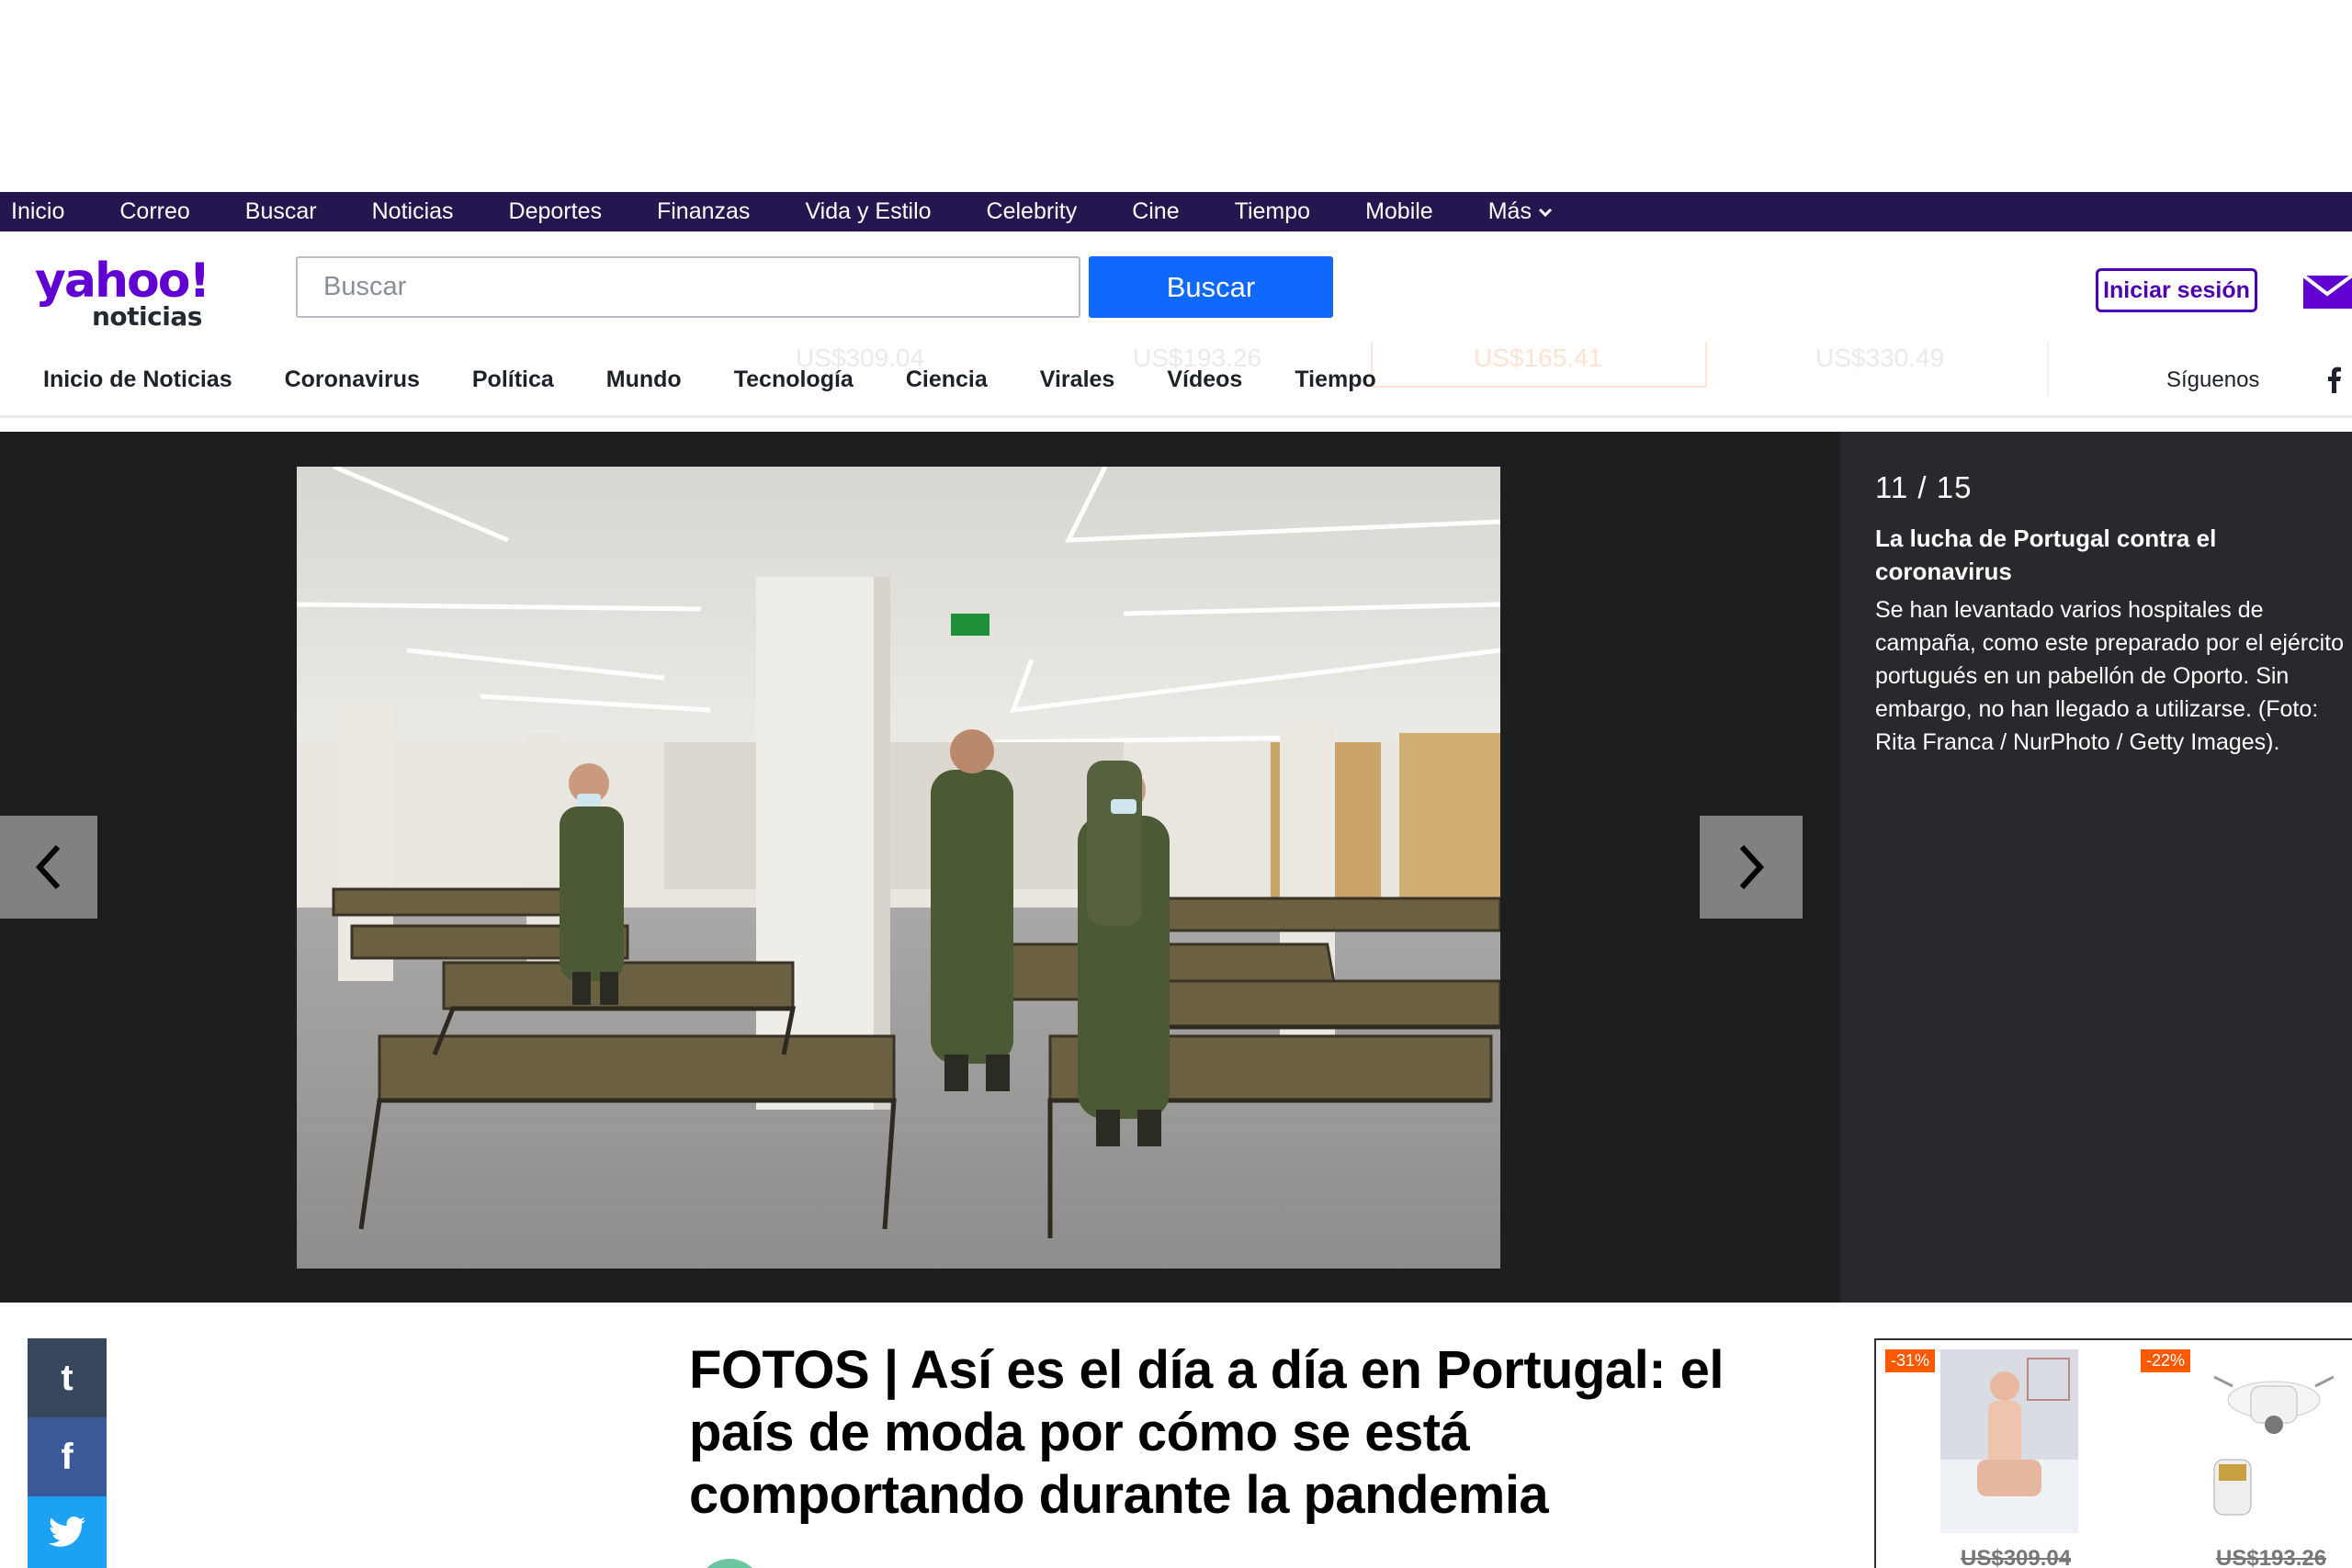 This screenshot has height=1568, width=2352. I want to click on global-nav-inicio: Inicio, so click(38, 212).